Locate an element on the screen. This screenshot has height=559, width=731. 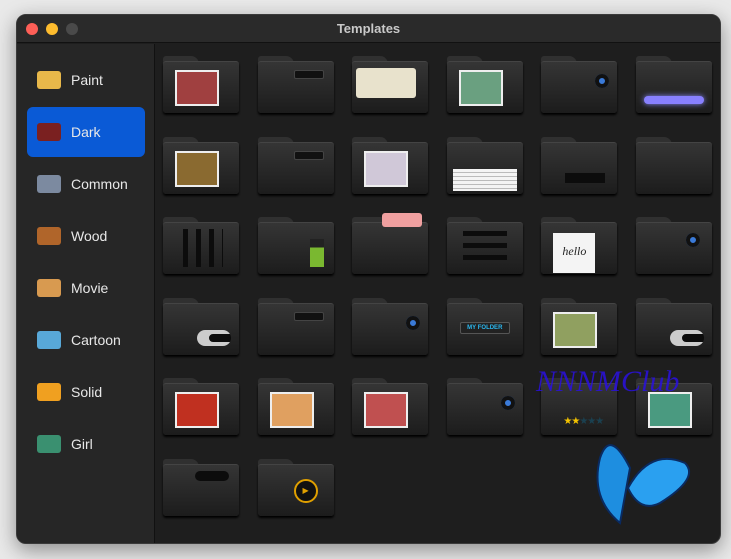
sidebar-item-label: Dark is located at coordinates (86, 132).